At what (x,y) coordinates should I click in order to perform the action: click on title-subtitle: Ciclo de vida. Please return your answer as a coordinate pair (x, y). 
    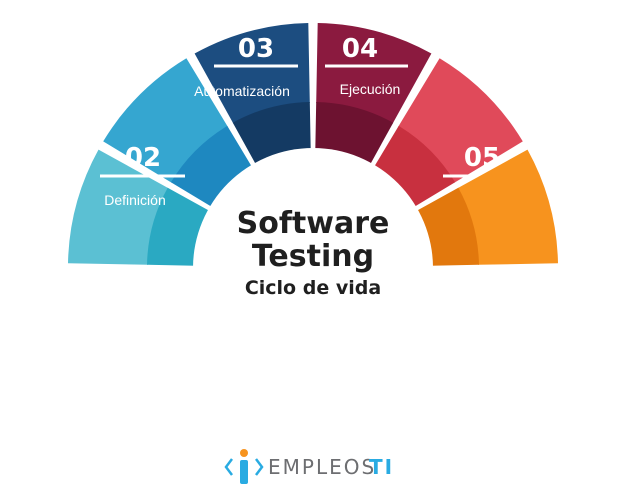
    Looking at the image, I should click on (313, 288).